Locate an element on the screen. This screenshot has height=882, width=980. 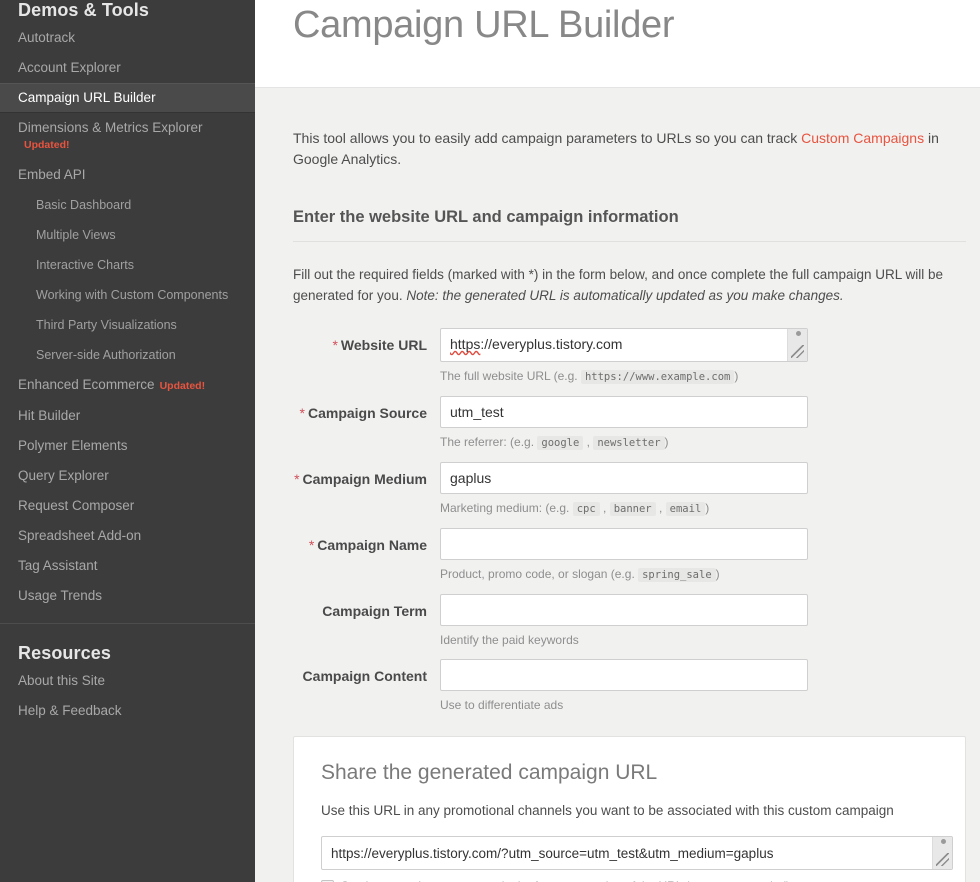
hint-example-code: https://www.example.com is located at coordinates (657, 377).